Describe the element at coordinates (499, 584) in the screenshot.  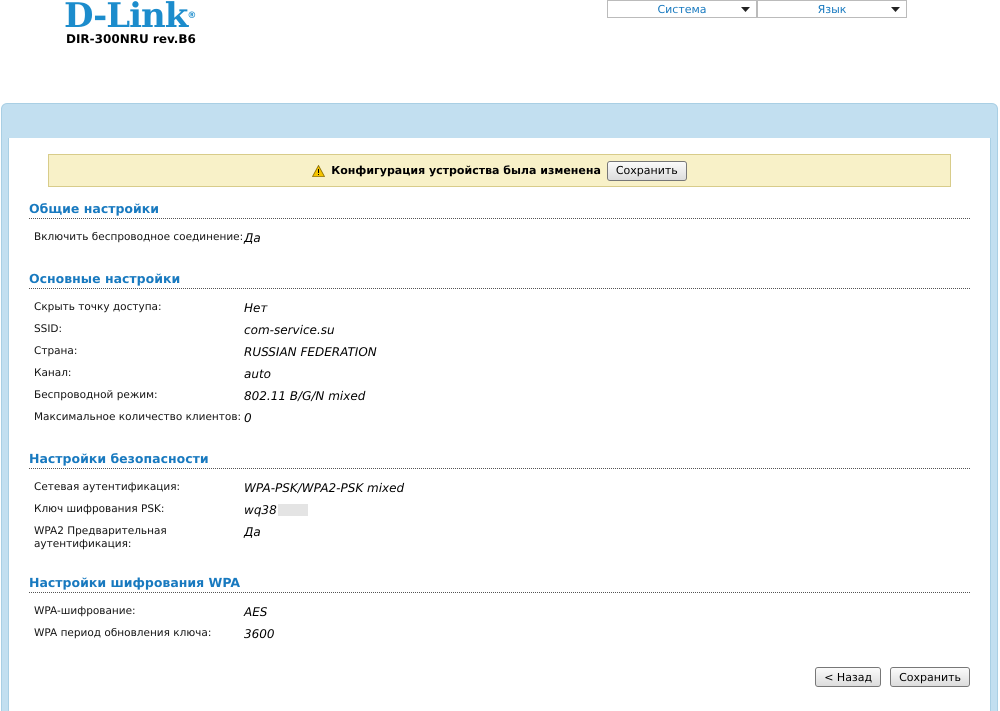
I see `section-title: Настройки шифрования WPA` at that location.